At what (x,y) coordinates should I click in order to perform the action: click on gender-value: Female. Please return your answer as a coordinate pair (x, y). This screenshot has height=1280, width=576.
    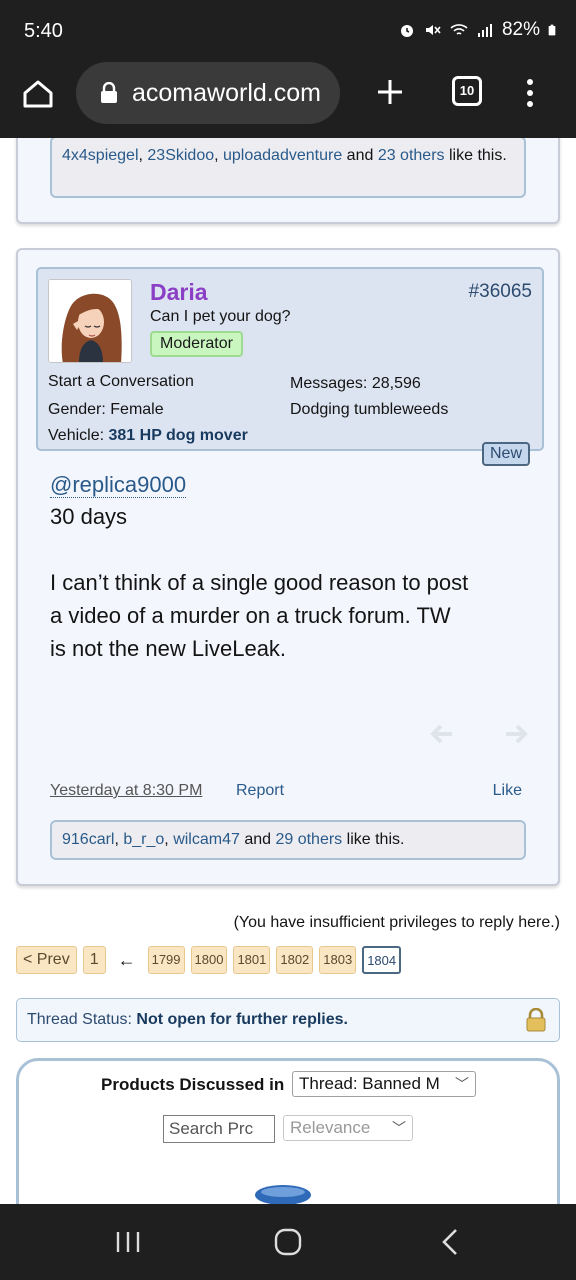
    Looking at the image, I should click on (137, 409).